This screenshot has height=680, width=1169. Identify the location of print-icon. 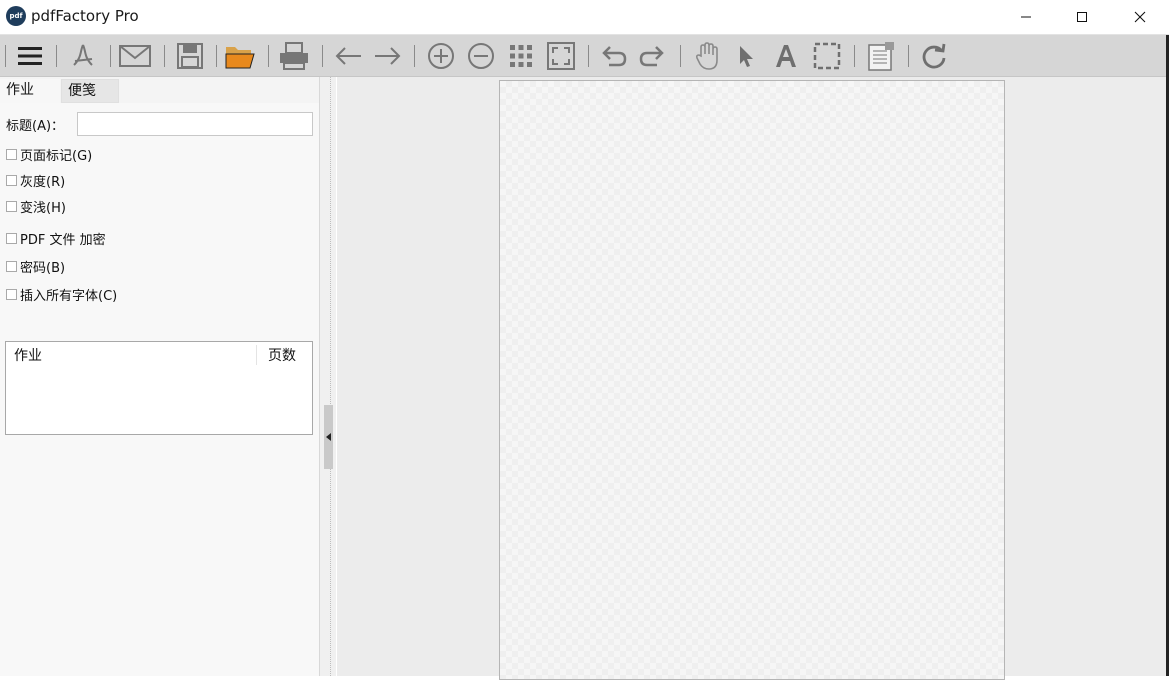
(294, 56).